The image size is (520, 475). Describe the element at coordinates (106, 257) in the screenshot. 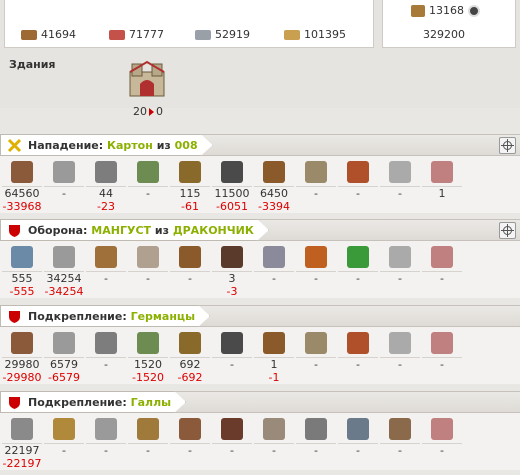

I see `imperian-icon` at that location.